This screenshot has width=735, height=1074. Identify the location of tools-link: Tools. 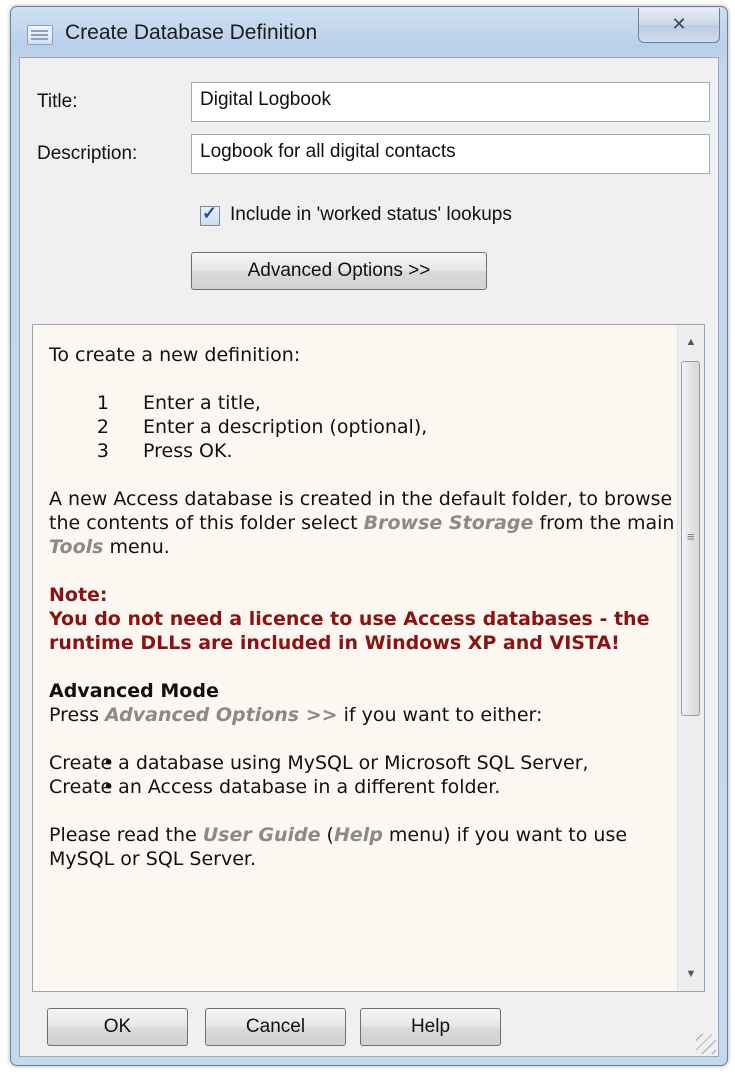
(76, 547).